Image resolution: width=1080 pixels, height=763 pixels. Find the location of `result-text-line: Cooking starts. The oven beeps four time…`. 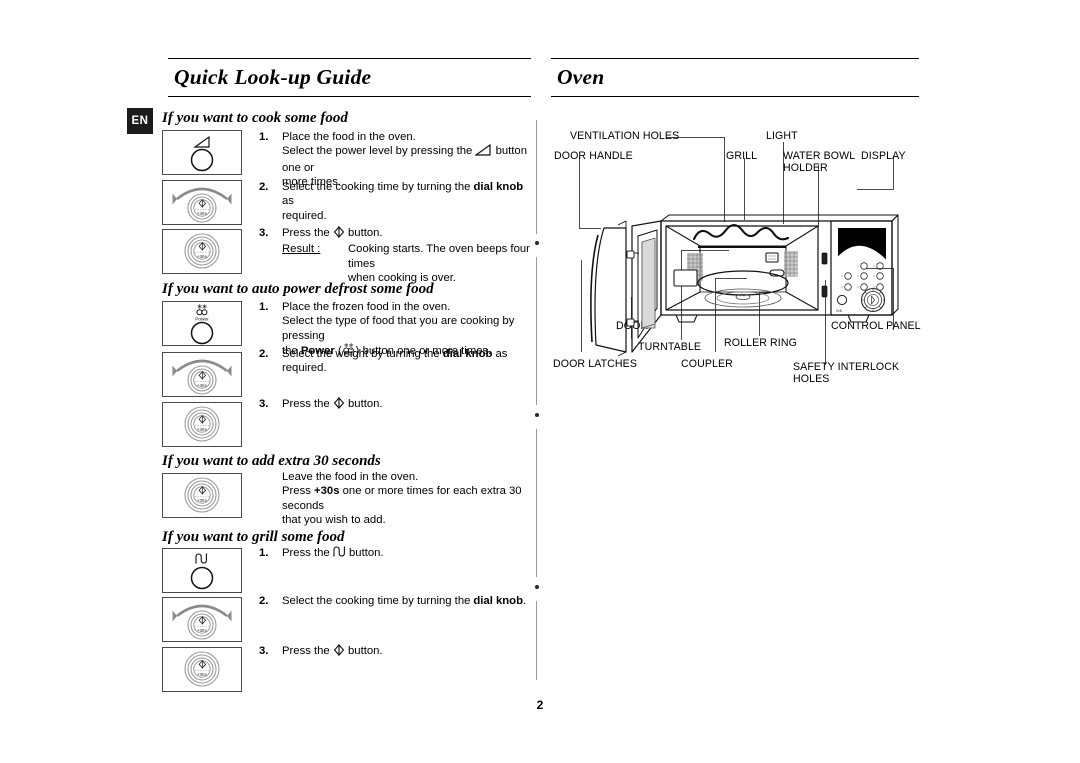

result-text-line: Cooking starts. The oven beeps four time… is located at coordinates (439, 256).